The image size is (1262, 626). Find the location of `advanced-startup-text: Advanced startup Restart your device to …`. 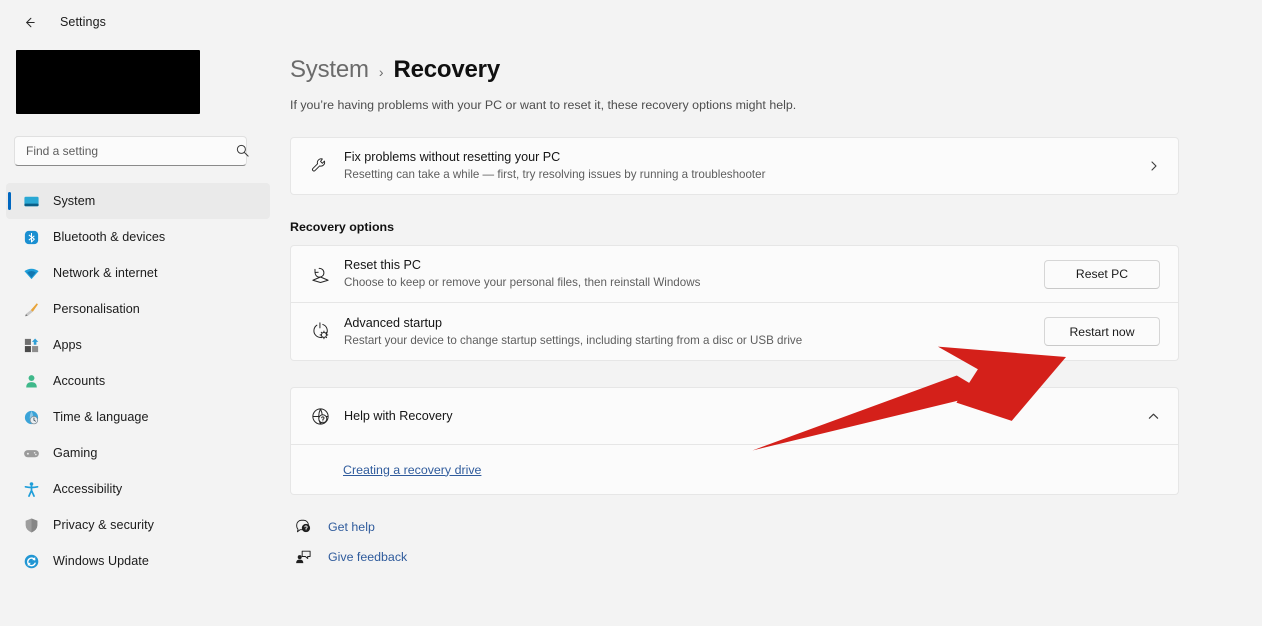

advanced-startup-text: Advanced startup Restart your device to … is located at coordinates (694, 332).